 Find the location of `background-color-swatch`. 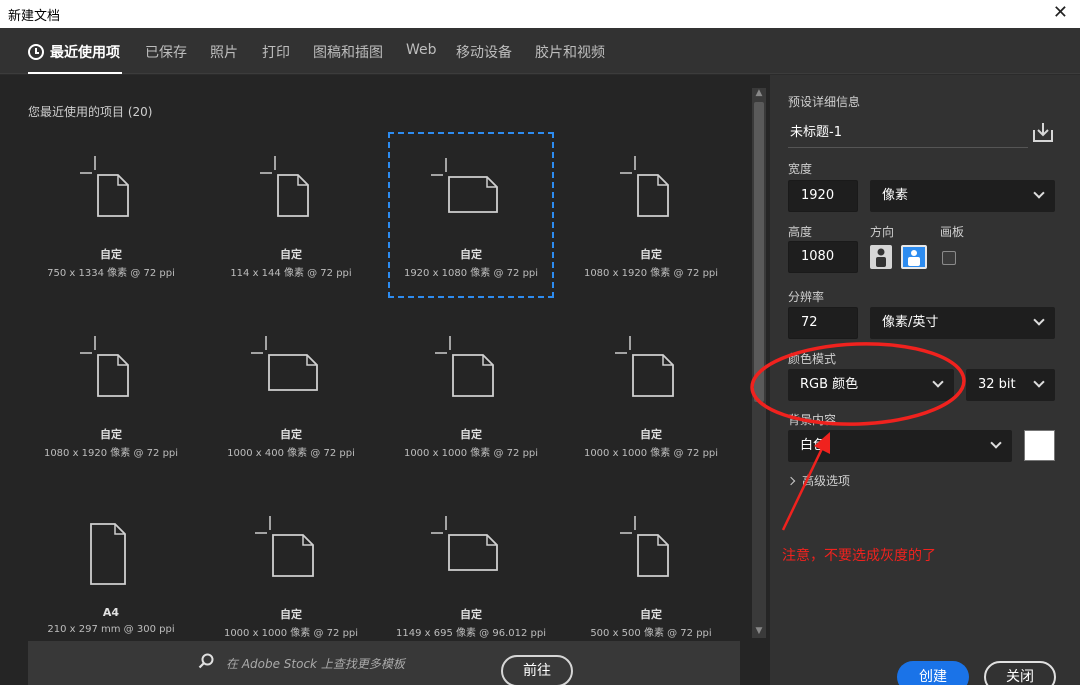

background-color-swatch is located at coordinates (1039, 445).